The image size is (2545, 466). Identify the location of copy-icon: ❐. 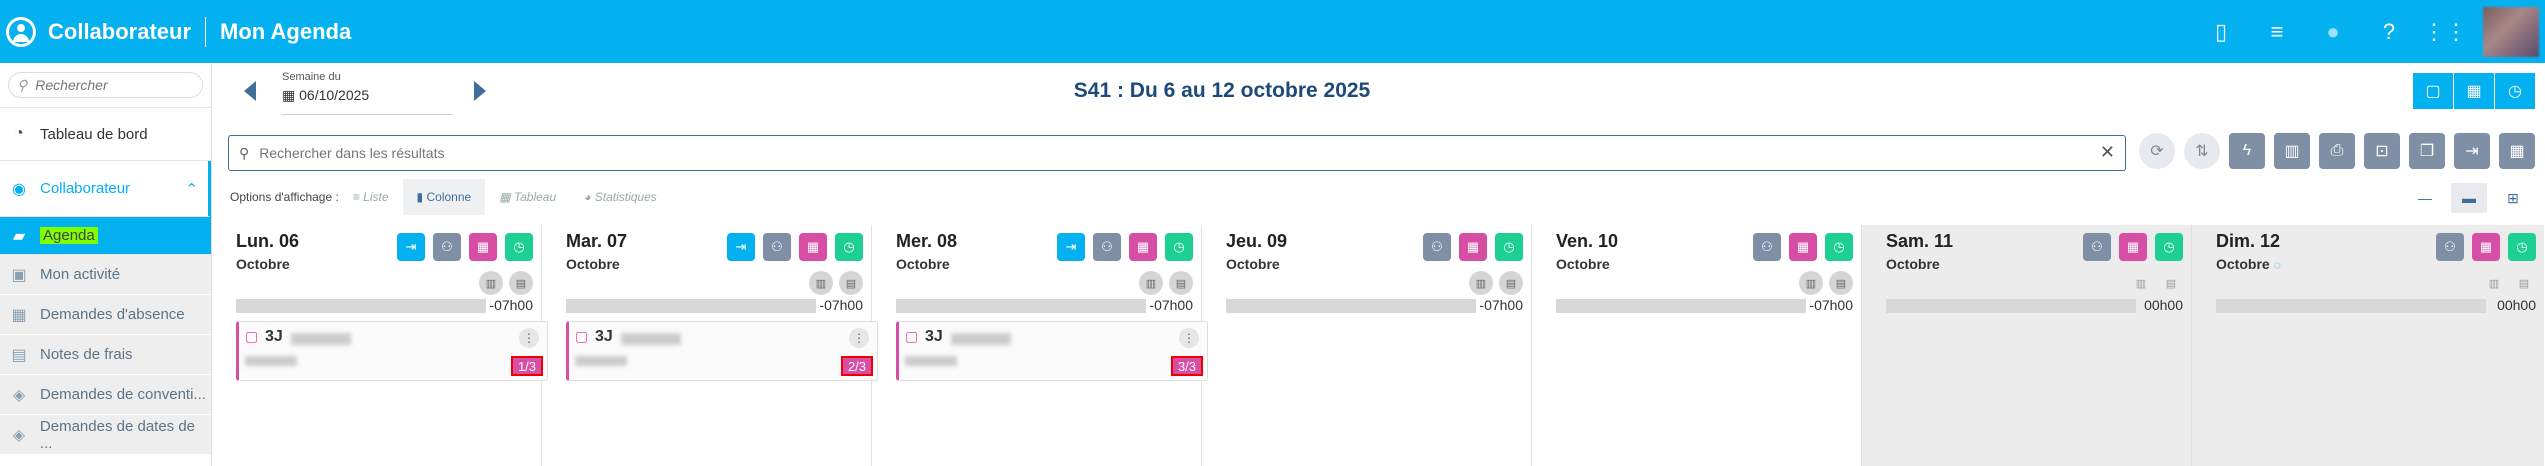
(2427, 151).